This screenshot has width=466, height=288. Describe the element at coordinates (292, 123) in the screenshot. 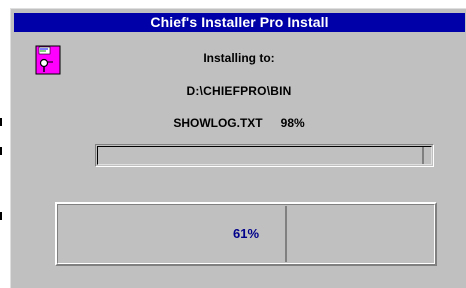

I see `current-file-percent: 98%` at that location.